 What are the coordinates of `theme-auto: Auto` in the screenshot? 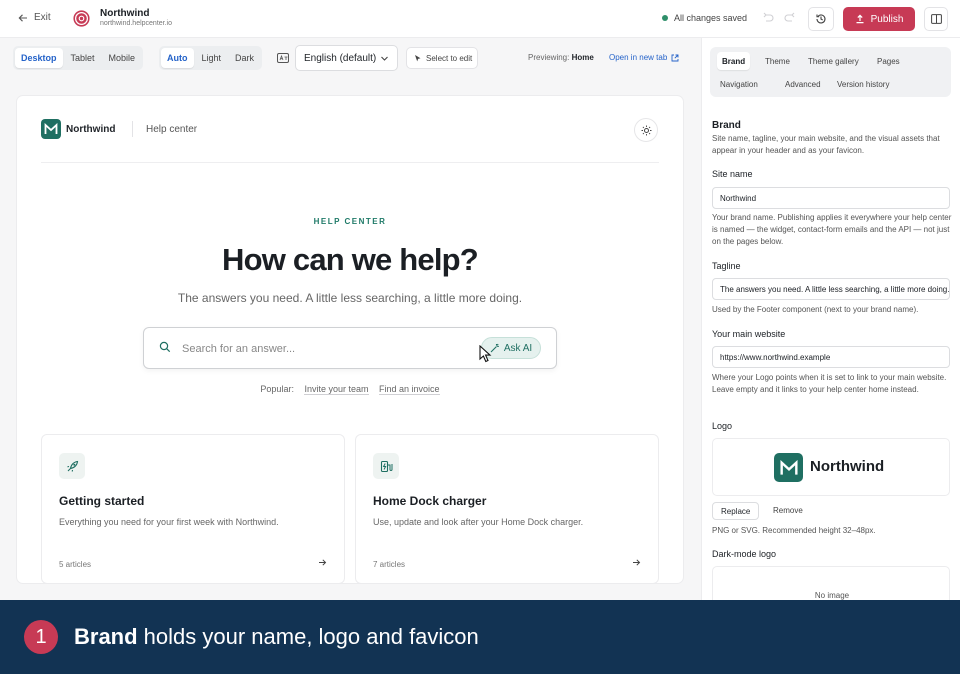 It's located at (177, 58).